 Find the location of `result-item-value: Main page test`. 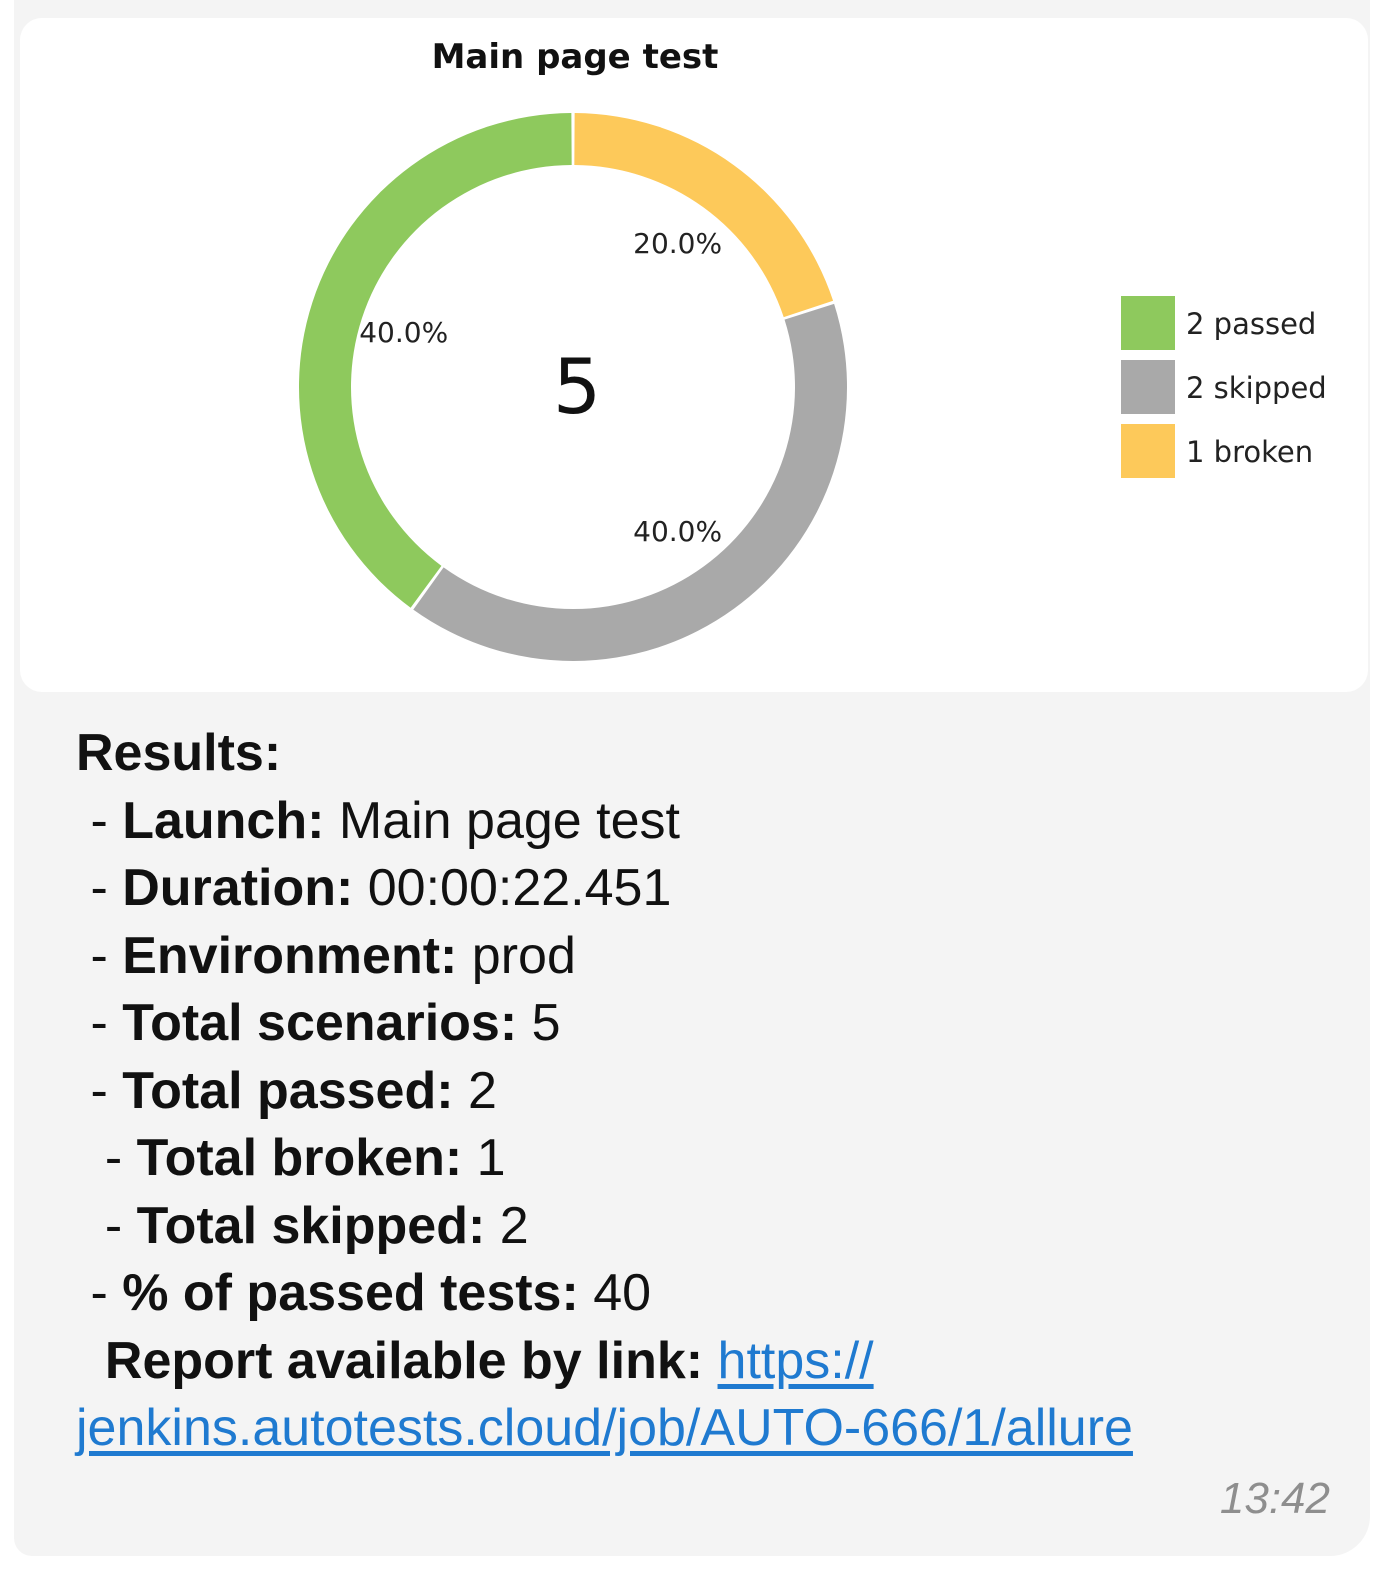

result-item-value: Main page test is located at coordinates (502, 820).